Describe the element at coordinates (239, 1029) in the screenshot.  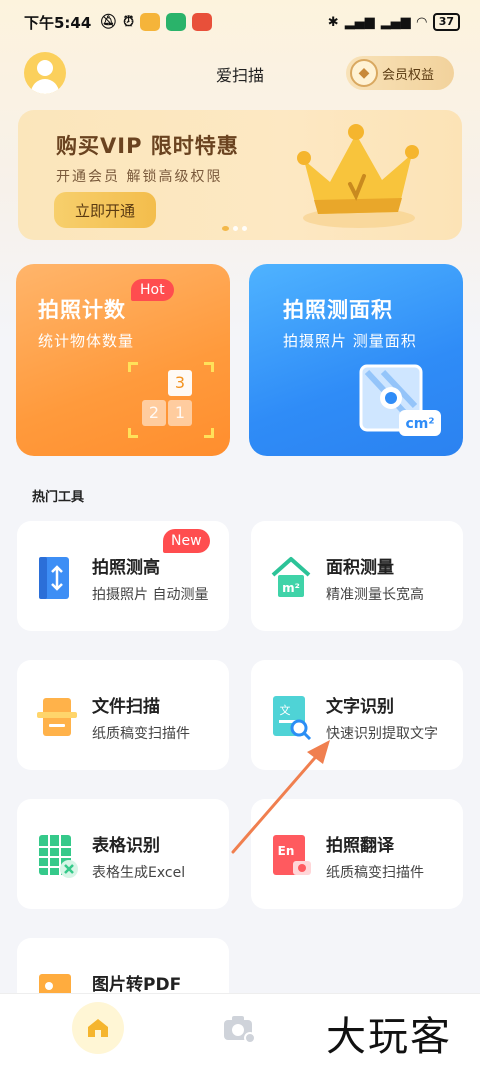
I see `camera-icon` at that location.